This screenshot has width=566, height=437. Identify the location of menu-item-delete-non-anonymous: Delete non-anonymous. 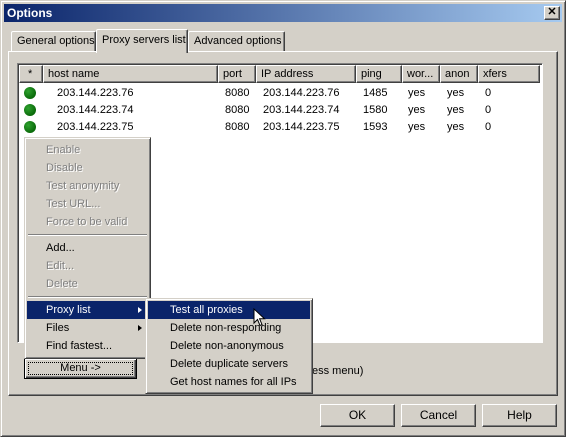
(229, 346).